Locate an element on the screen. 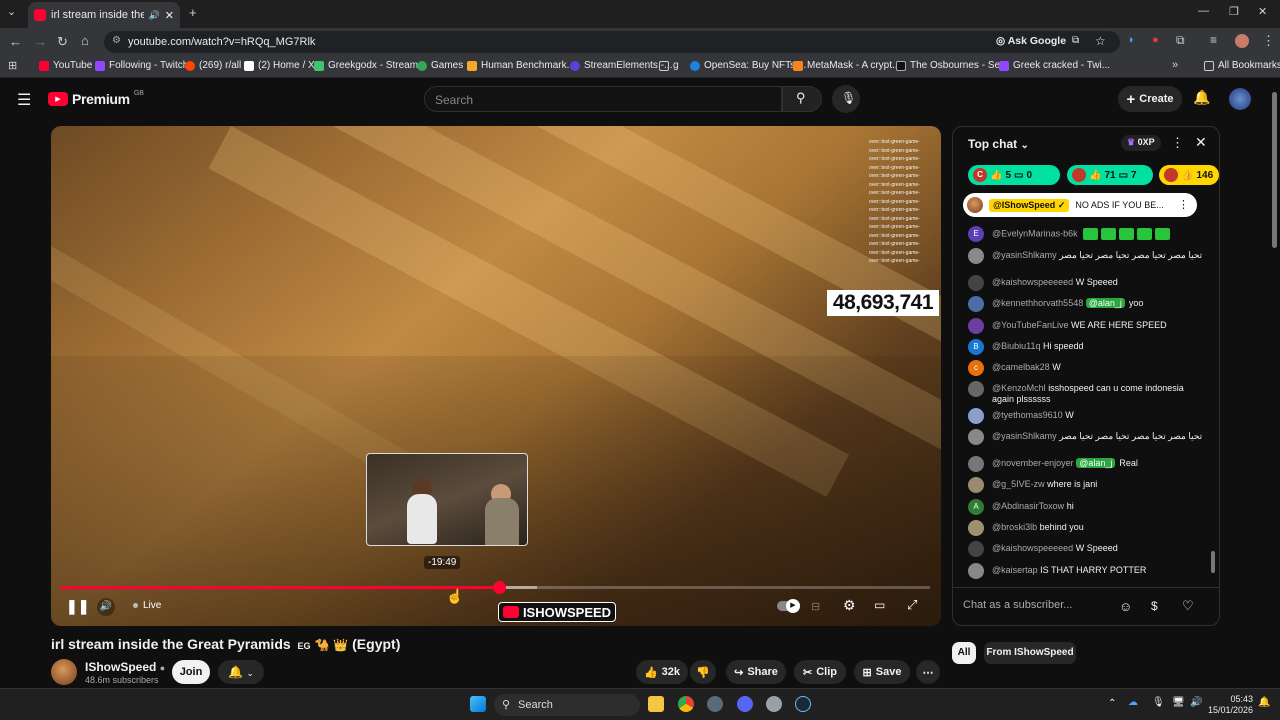 The width and height of the screenshot is (1280, 720). chat-message: E @EvelynMarinas-b6k is located at coordinates (1085, 234).